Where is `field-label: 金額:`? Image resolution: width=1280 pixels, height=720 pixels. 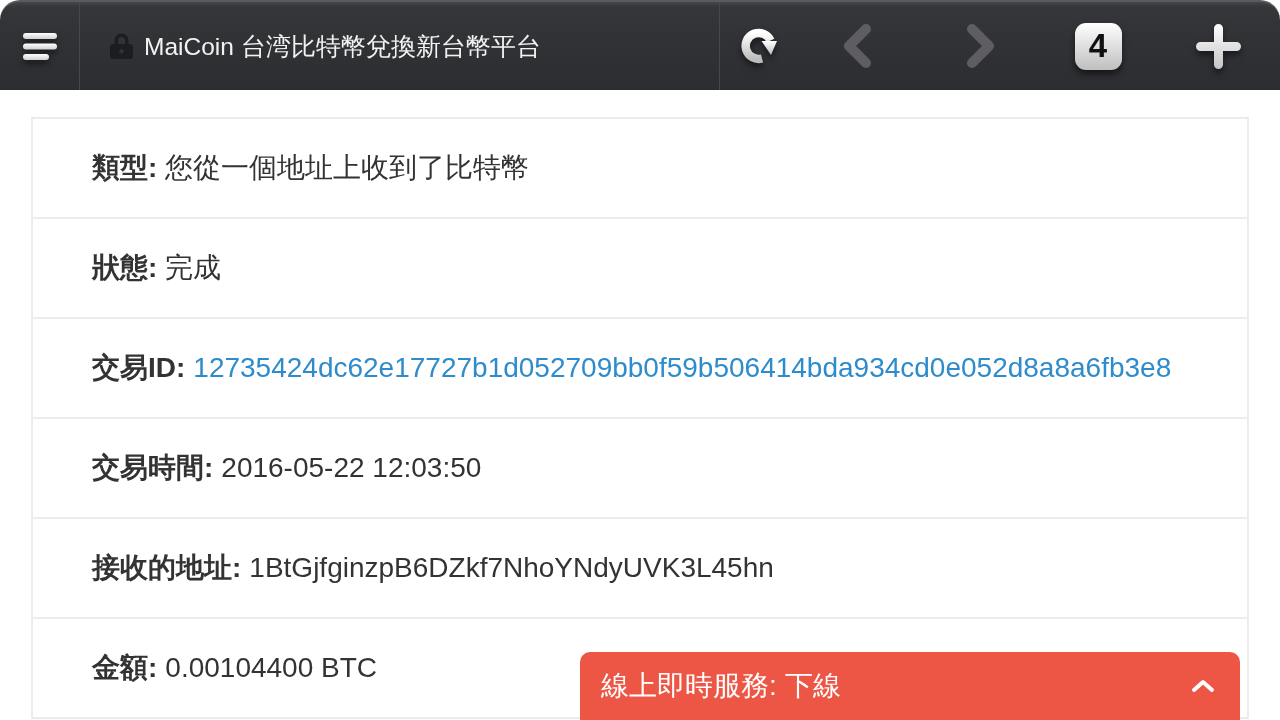 field-label: 金額: is located at coordinates (125, 668).